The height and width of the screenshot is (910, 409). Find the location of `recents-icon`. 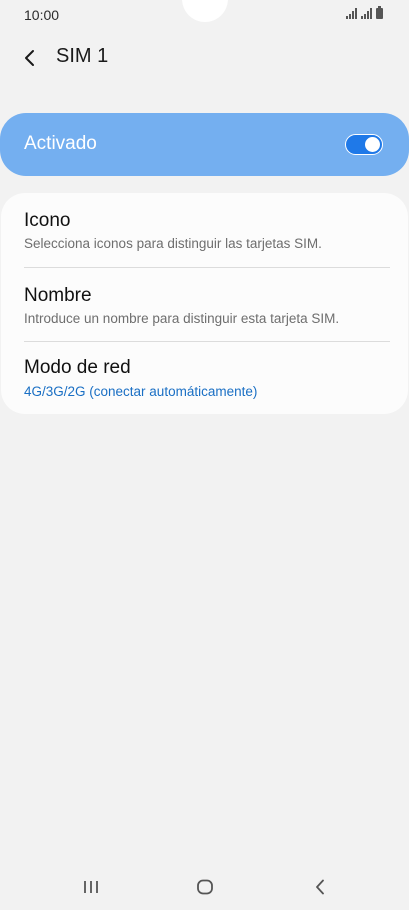

recents-icon is located at coordinates (91, 887).